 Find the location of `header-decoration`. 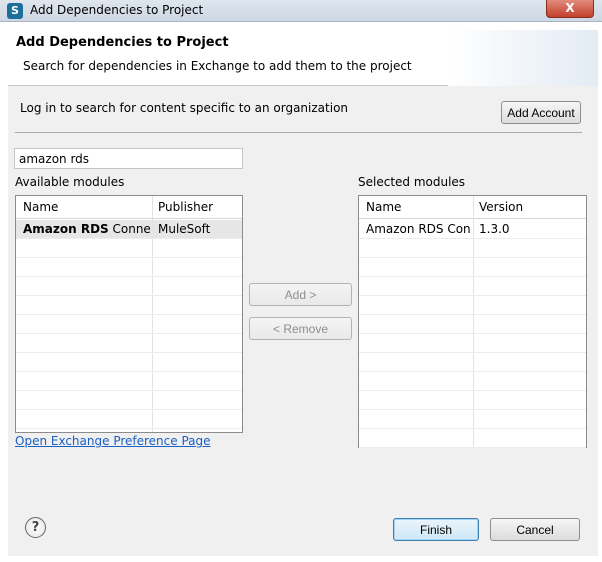

header-decoration is located at coordinates (523, 58).